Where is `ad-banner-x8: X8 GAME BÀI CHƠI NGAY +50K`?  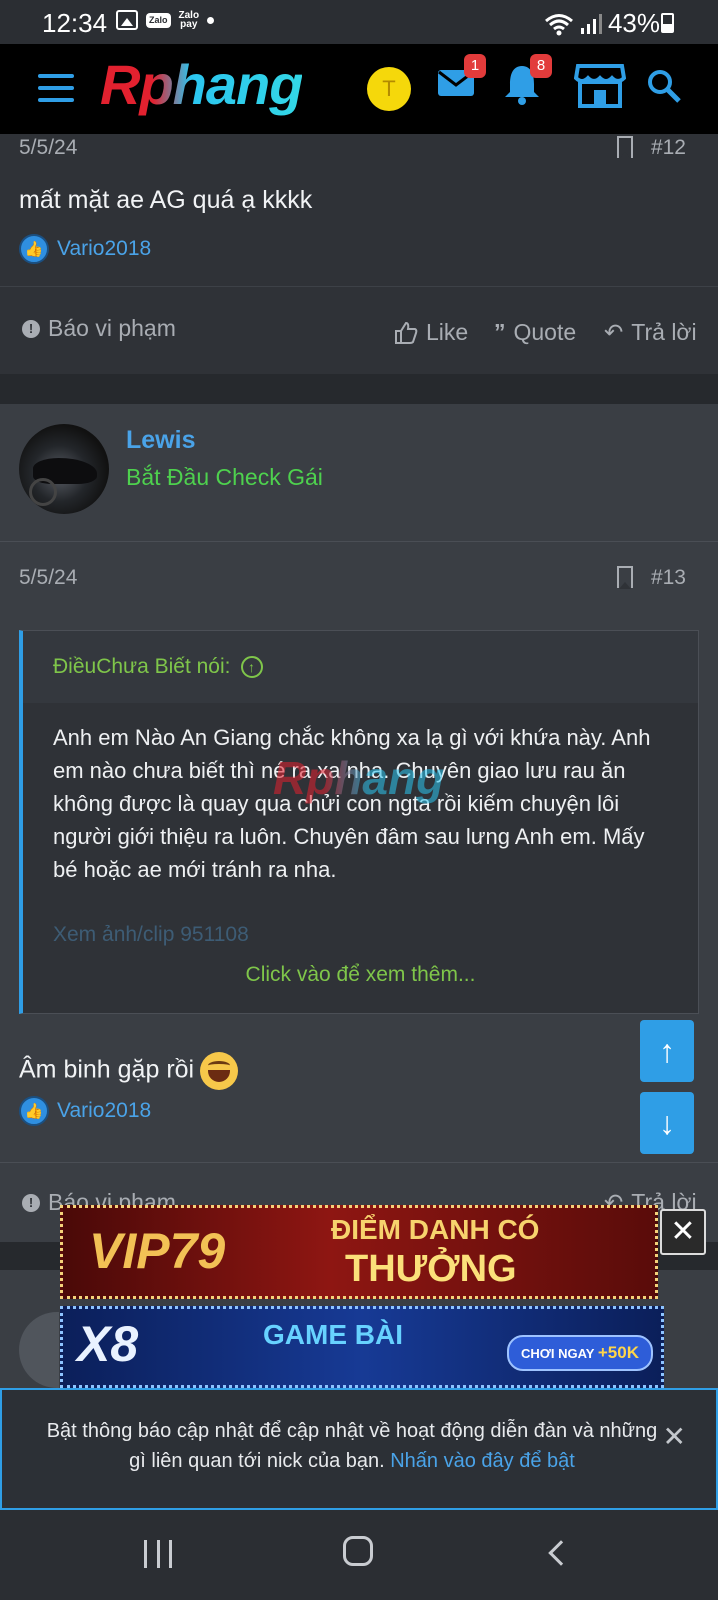 ad-banner-x8: X8 GAME BÀI CHƠI NGAY +50K is located at coordinates (362, 1347).